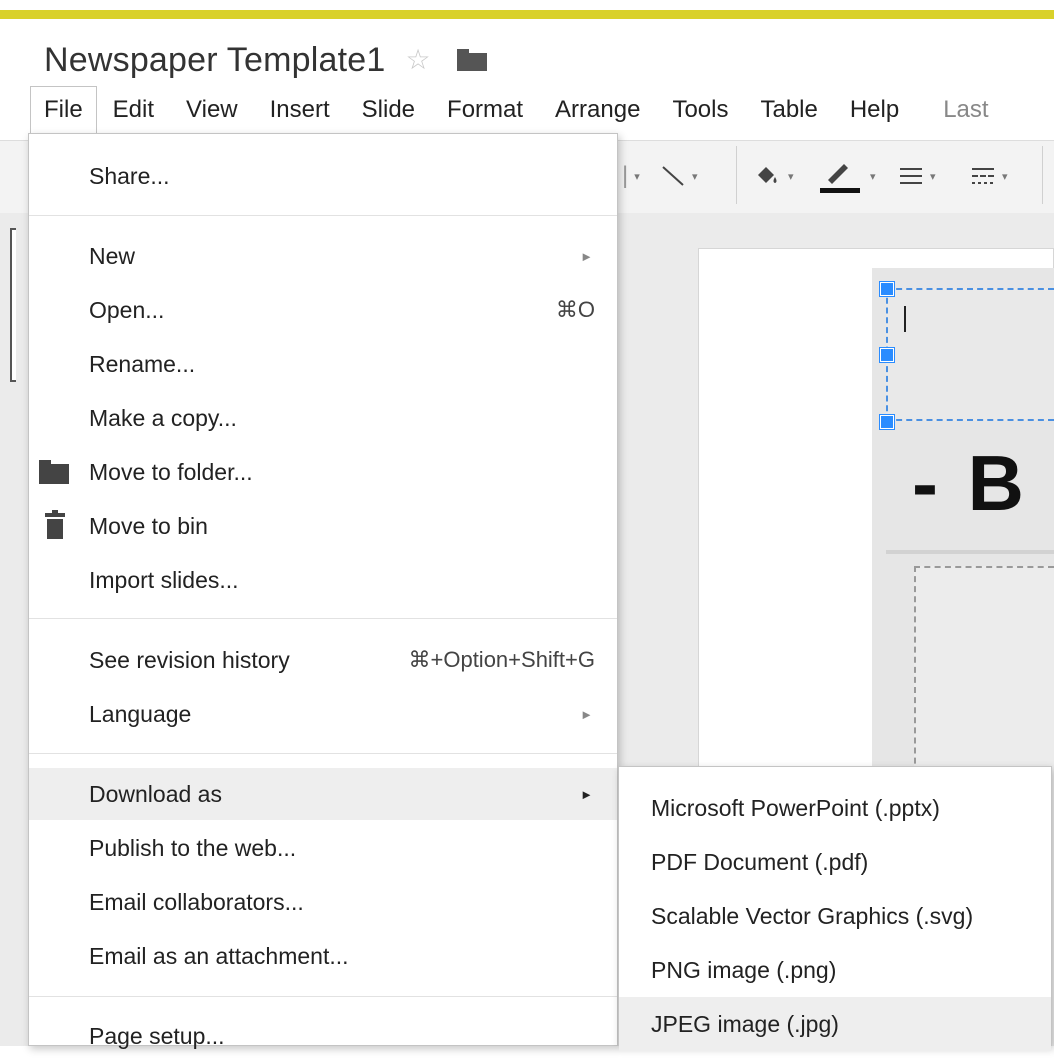 This screenshot has height=1062, width=1054. What do you see at coordinates (575, 309) in the screenshot?
I see `menu-open-shortcut: ⌘O` at bounding box center [575, 309].